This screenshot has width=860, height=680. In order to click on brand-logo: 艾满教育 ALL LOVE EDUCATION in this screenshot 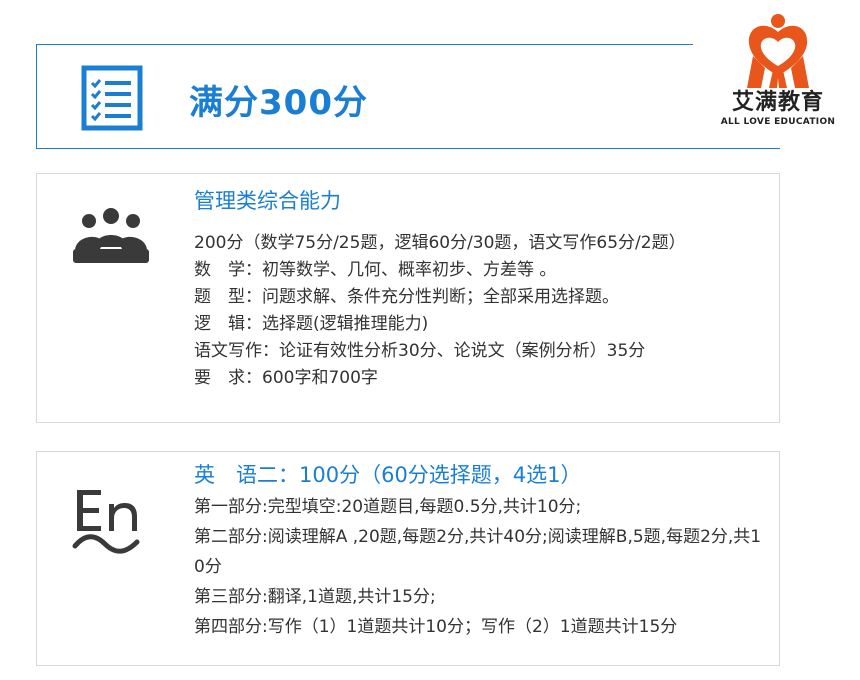, I will do `click(778, 74)`.